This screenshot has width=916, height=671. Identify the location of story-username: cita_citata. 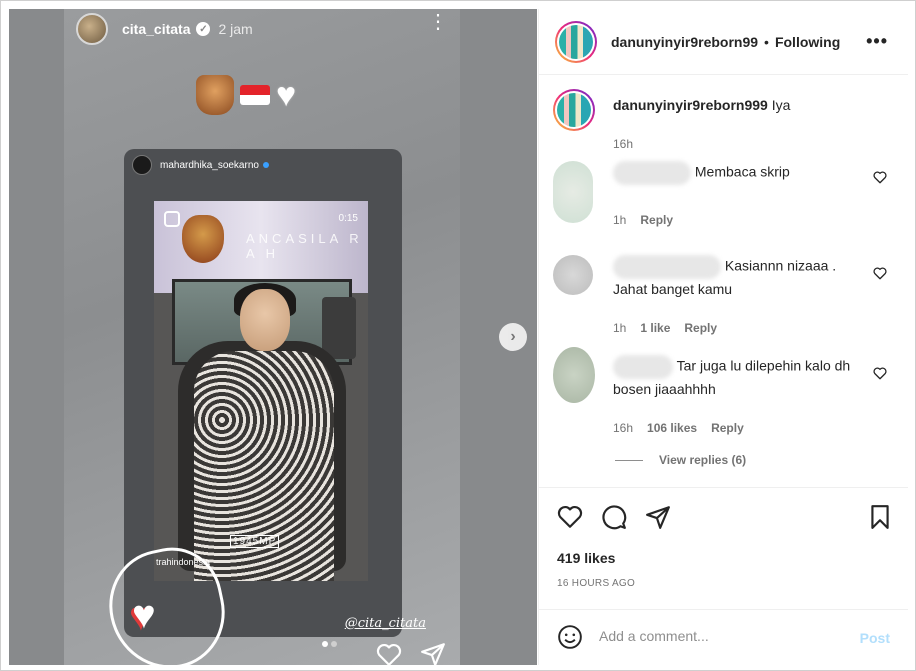
(156, 29).